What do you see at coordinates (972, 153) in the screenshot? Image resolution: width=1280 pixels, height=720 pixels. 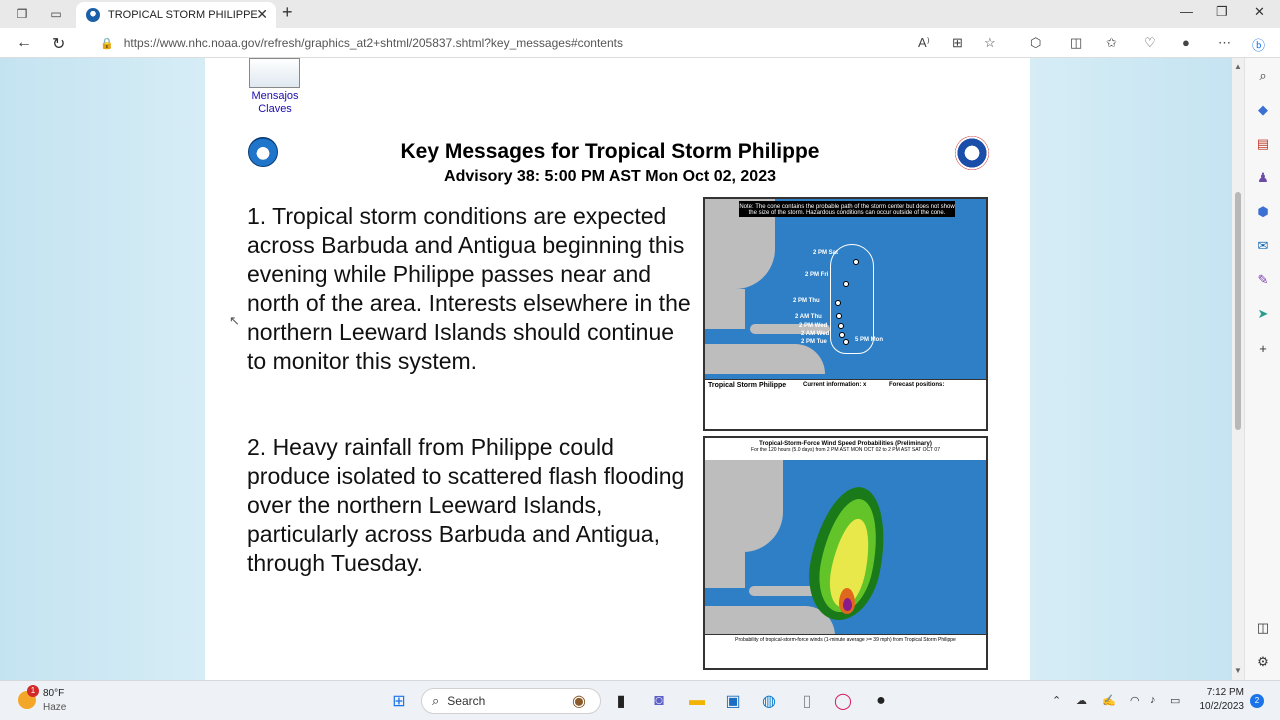 I see `nws-logo` at bounding box center [972, 153].